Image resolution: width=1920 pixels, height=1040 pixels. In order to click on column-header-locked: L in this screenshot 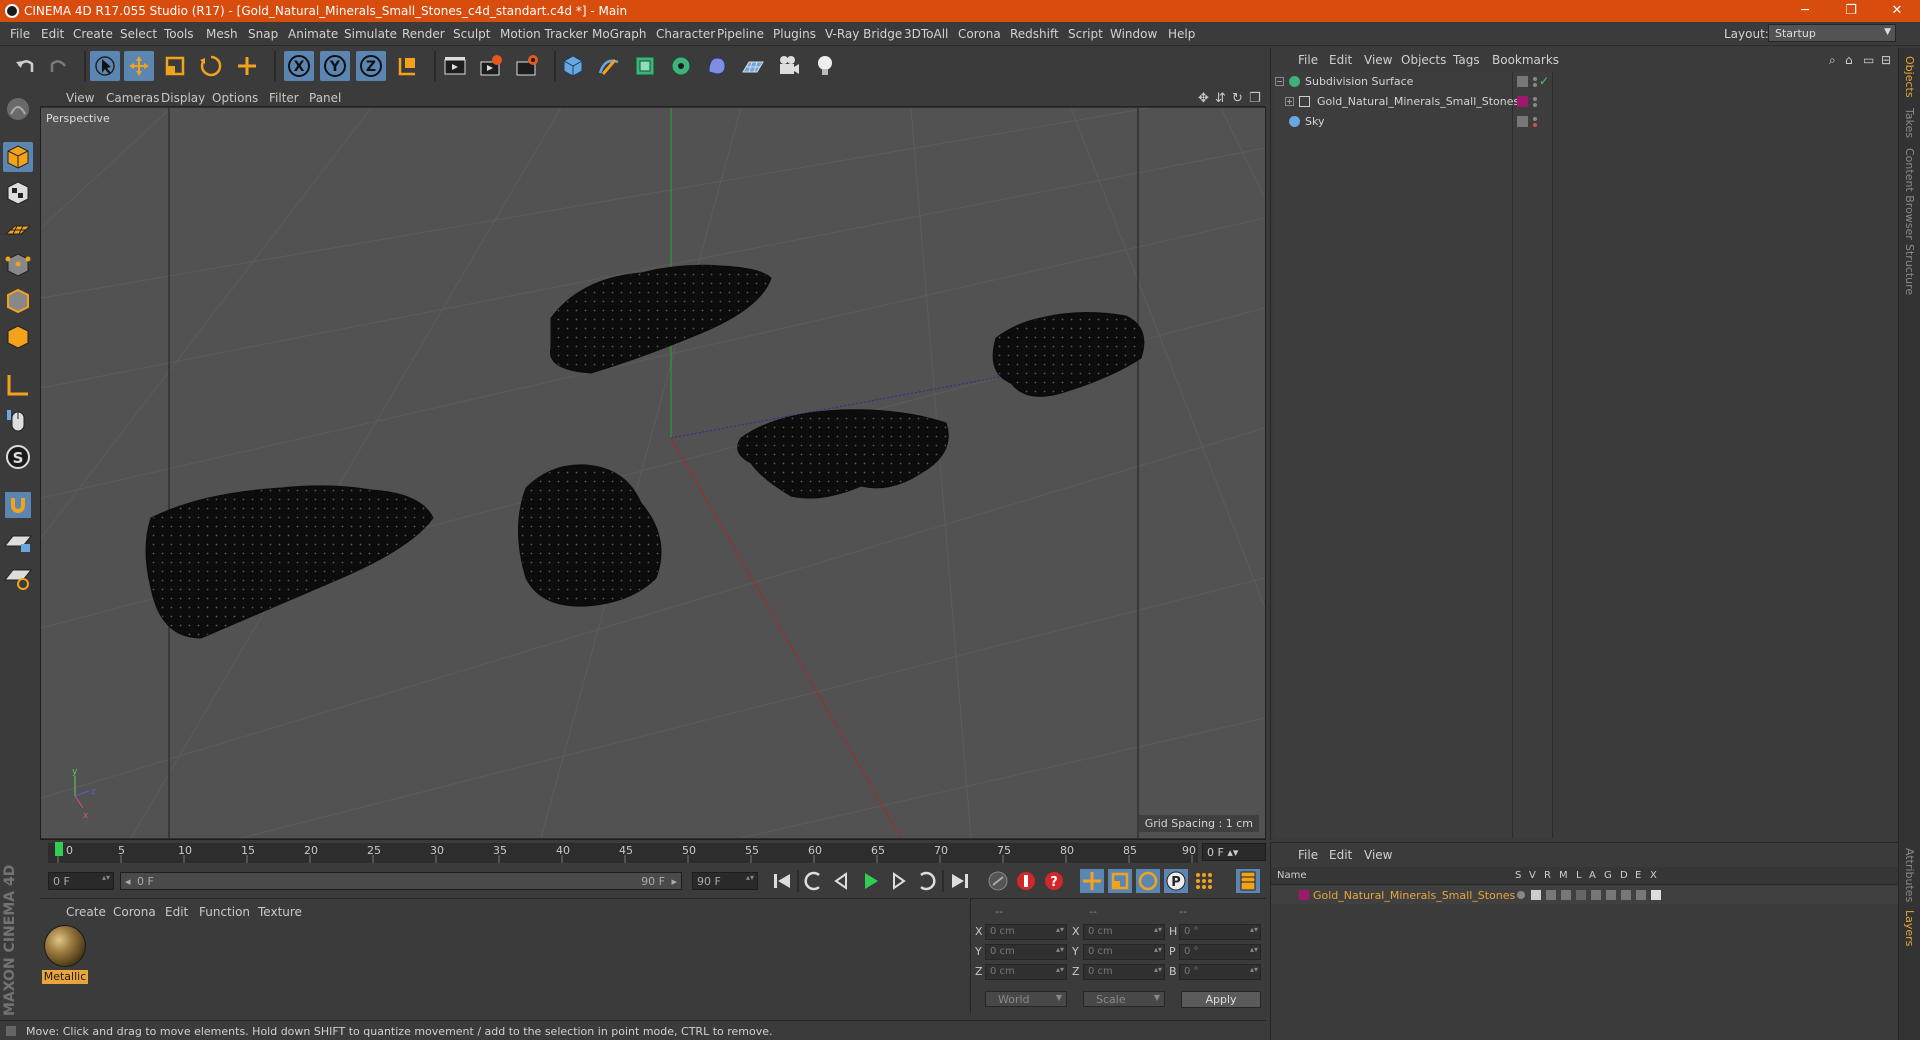, I will do `click(1579, 875)`.